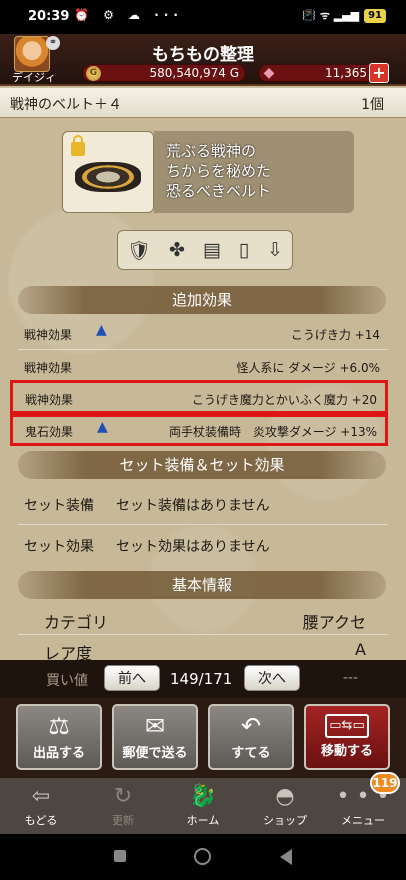 The height and width of the screenshot is (880, 406). I want to click on nav-refresh: ↻ 更新, so click(123, 806).